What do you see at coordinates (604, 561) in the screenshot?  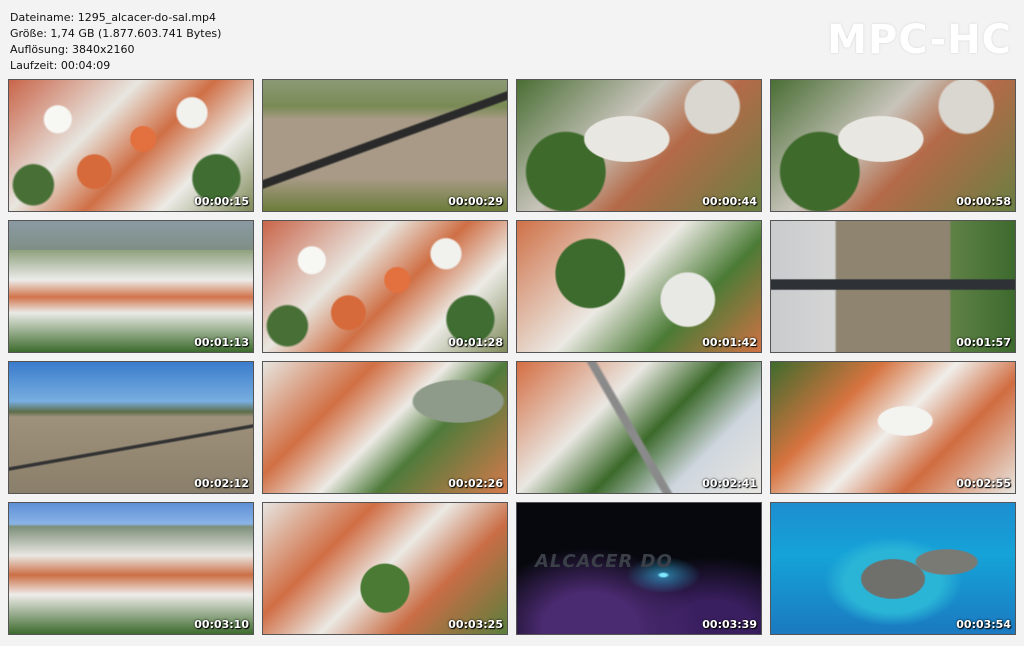 I see `intro-title-text: ALCACER DO` at bounding box center [604, 561].